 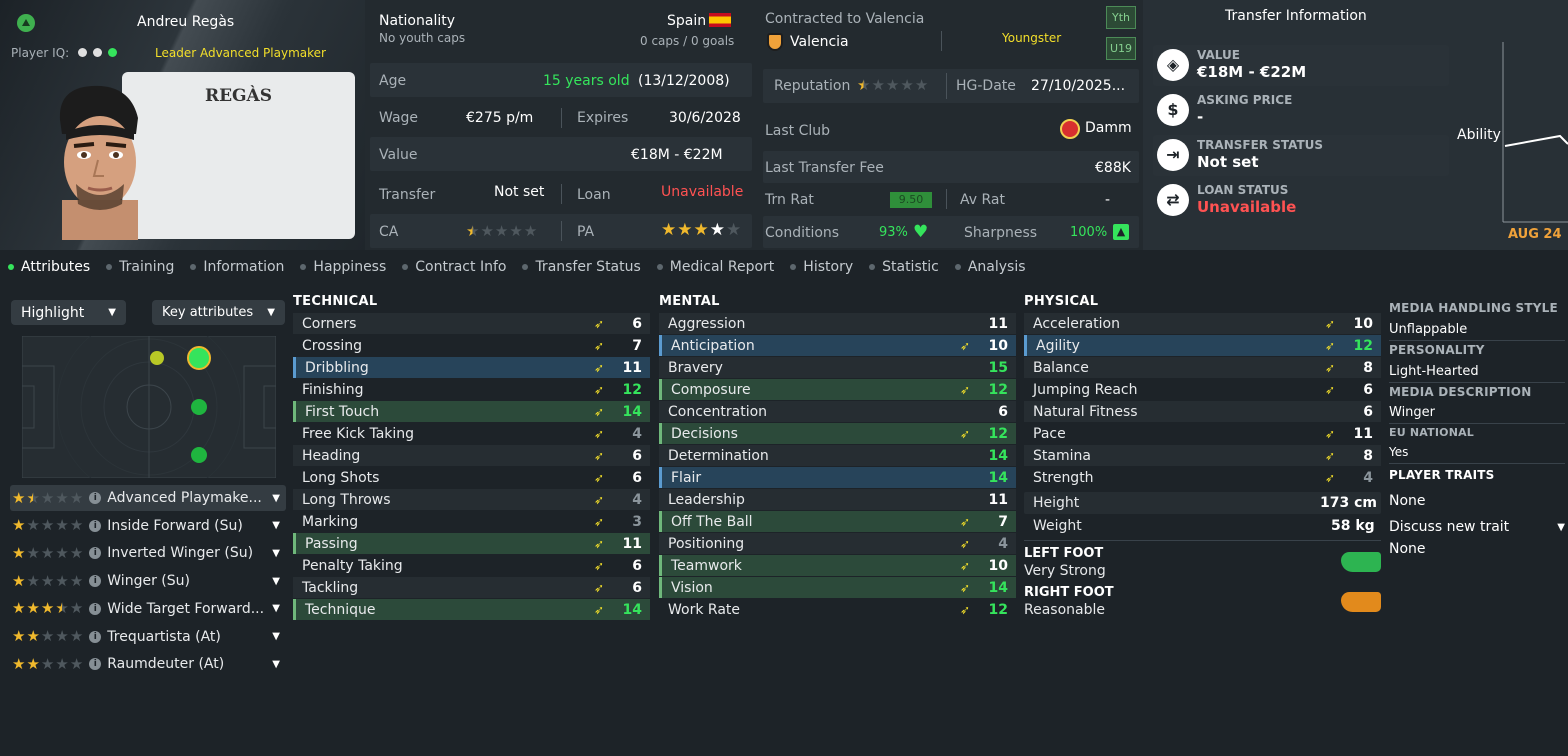 What do you see at coordinates (471, 367) in the screenshot?
I see `technical-attribute-row: Dribbling ➶ 11` at bounding box center [471, 367].